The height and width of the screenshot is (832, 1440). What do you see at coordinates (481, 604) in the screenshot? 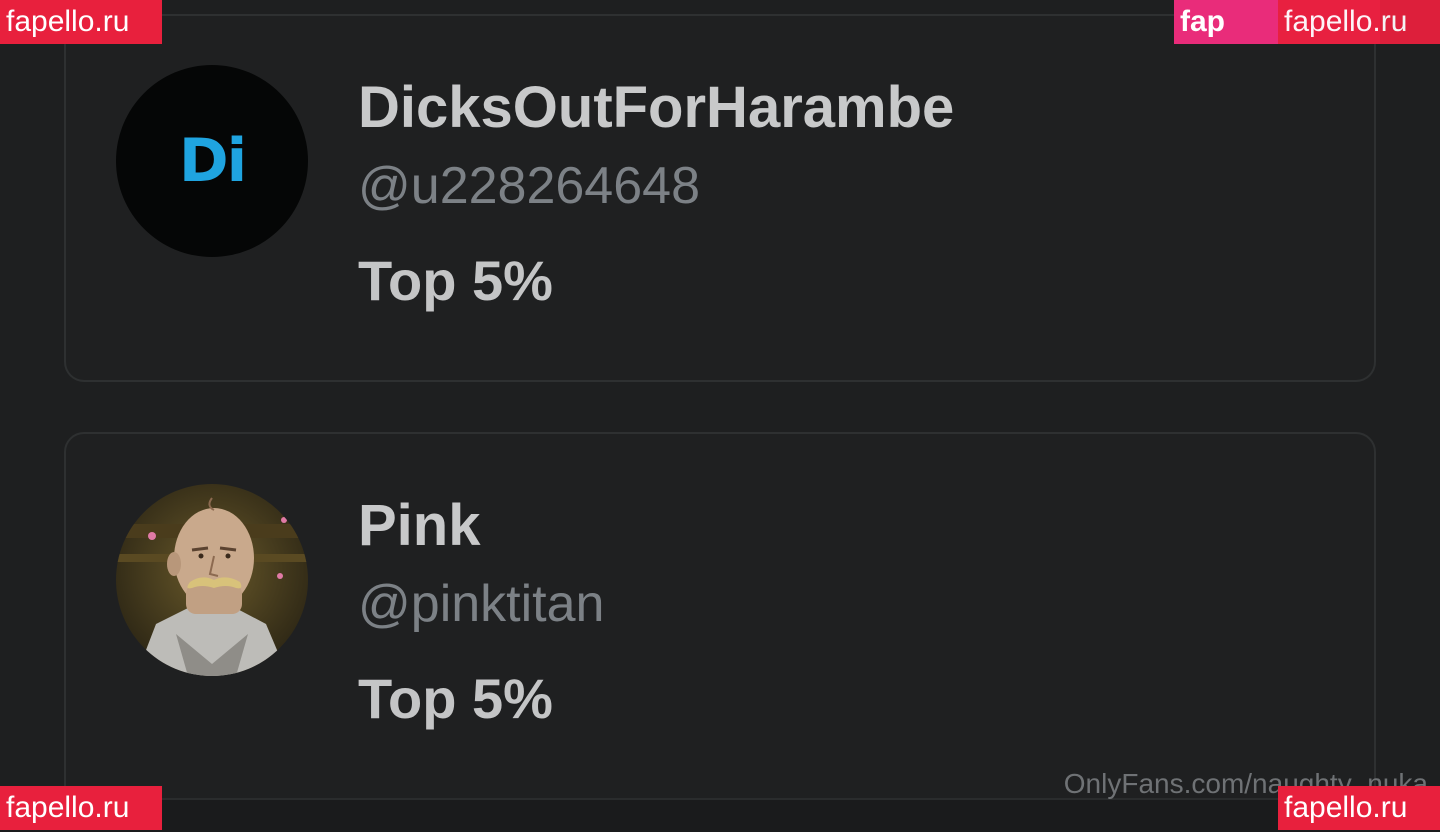
I see `username-handle: @pinktitan` at bounding box center [481, 604].